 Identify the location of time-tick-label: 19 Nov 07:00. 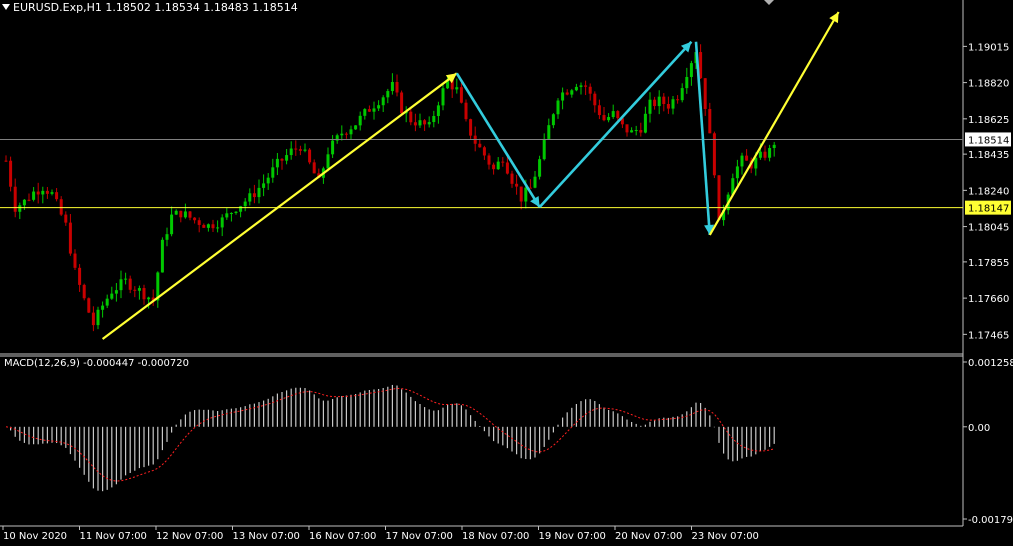
(572, 536).